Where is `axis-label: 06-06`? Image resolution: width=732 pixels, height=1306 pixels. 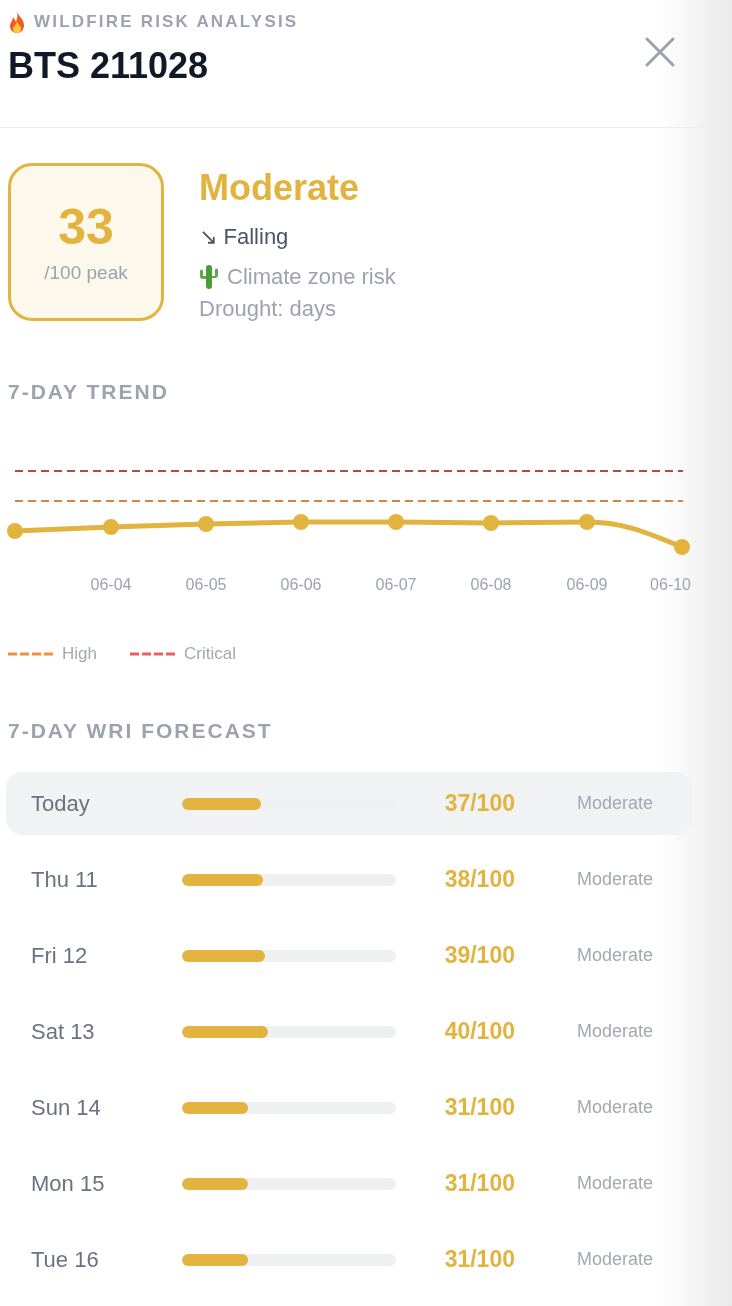 axis-label: 06-06 is located at coordinates (301, 584).